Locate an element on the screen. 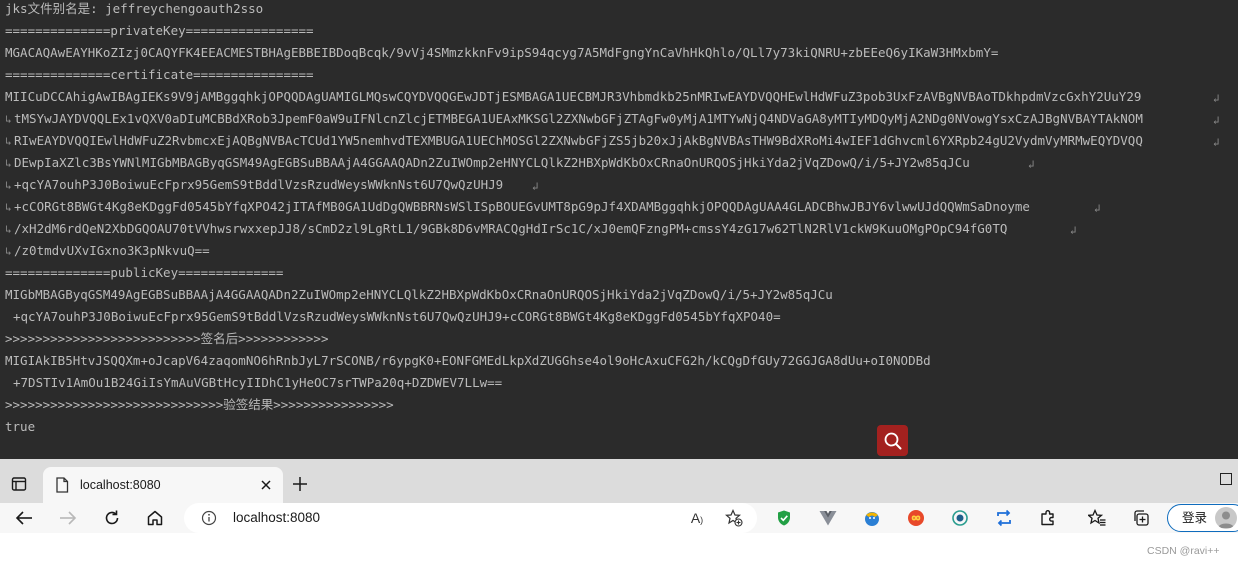 Image resolution: width=1238 pixels, height=565 pixels. tab-localhost: localhost:8080 is located at coordinates (163, 485).